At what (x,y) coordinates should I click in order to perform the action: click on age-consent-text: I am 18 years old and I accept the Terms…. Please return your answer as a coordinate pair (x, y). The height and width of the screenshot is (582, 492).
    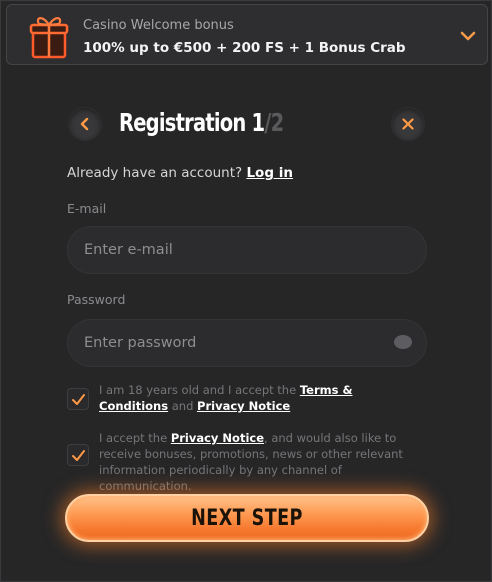
    Looking at the image, I should click on (259, 398).